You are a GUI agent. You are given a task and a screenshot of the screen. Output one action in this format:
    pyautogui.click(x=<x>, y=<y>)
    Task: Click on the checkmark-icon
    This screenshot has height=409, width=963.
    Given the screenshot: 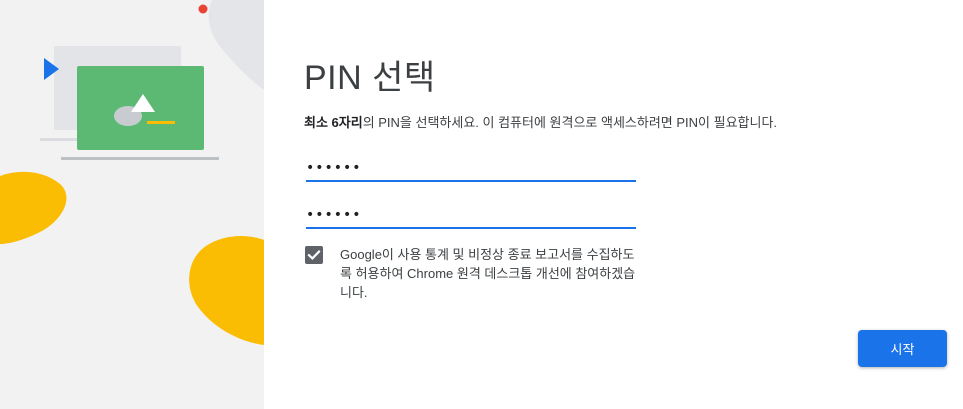 What is the action you would take?
    pyautogui.click(x=314, y=255)
    